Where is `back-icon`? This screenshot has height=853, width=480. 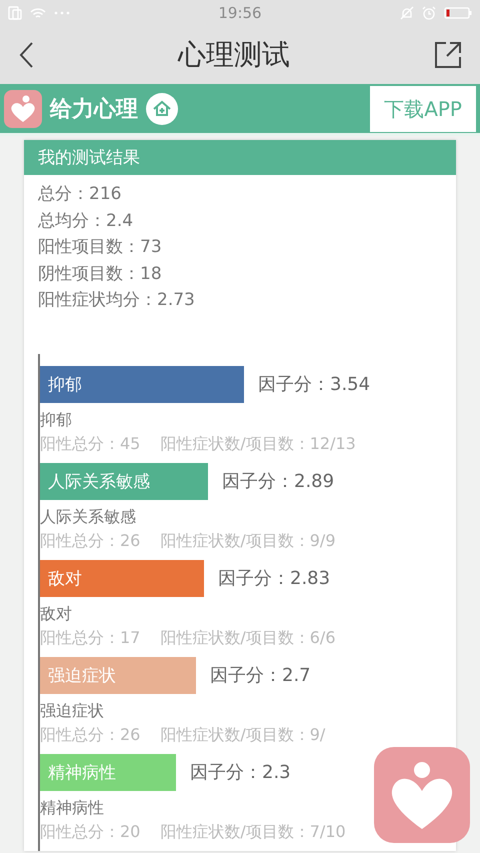 back-icon is located at coordinates (26, 55).